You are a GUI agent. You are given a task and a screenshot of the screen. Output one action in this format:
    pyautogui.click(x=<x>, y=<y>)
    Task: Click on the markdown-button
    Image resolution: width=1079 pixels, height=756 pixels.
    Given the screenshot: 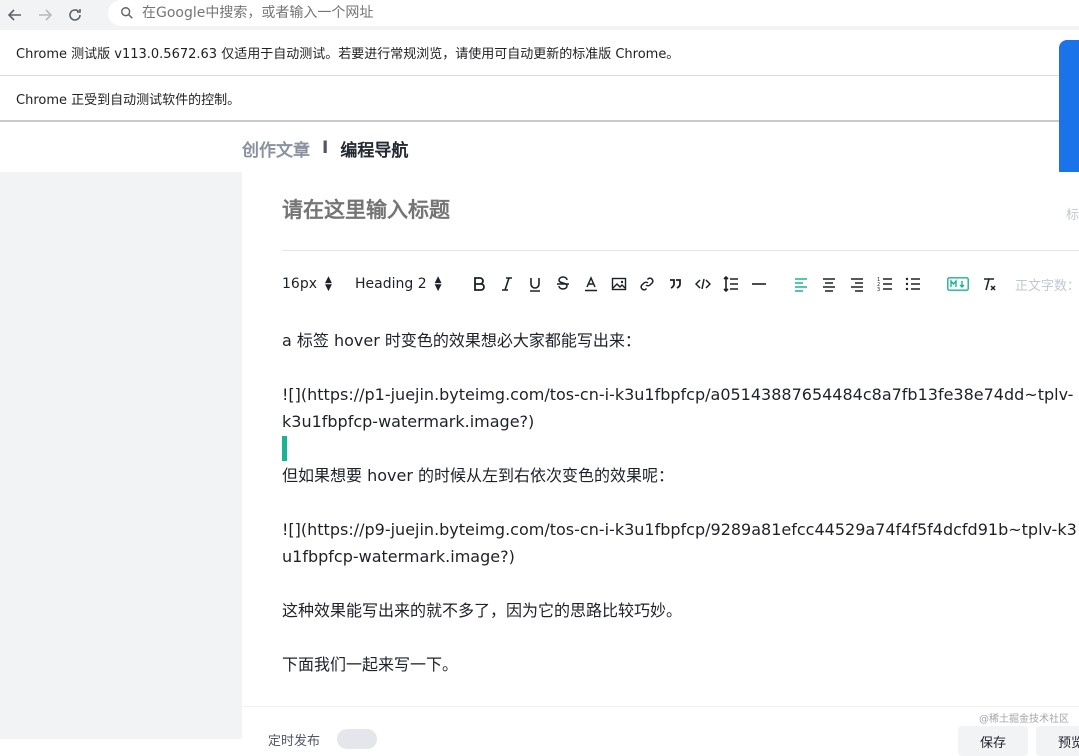 What is the action you would take?
    pyautogui.click(x=958, y=284)
    